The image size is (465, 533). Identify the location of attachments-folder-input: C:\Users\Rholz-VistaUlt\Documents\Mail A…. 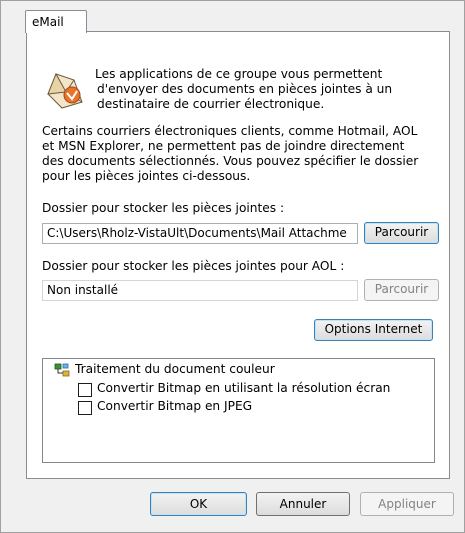
(200, 233).